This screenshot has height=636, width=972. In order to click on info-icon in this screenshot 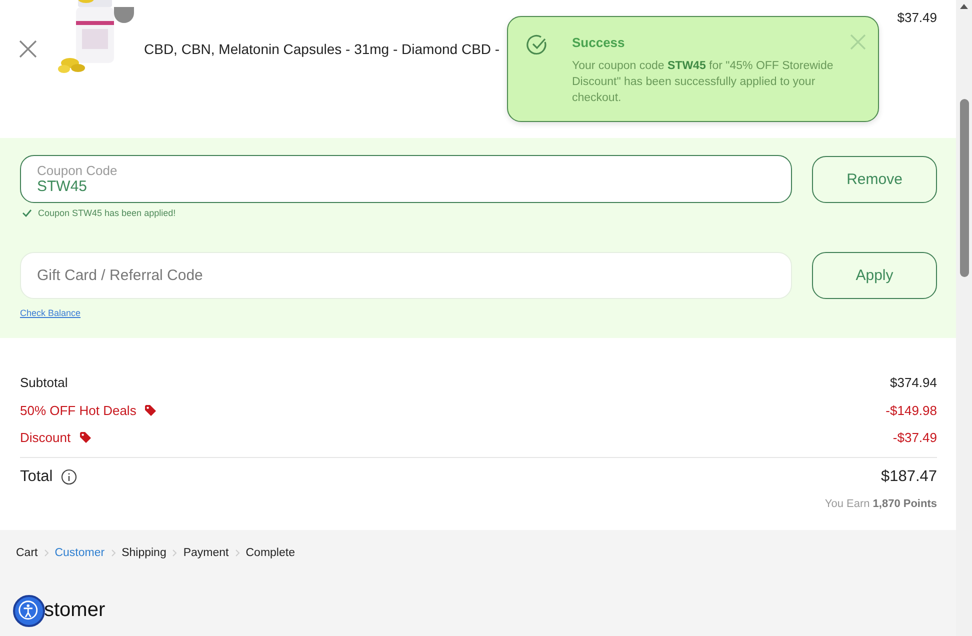, I will do `click(68, 476)`.